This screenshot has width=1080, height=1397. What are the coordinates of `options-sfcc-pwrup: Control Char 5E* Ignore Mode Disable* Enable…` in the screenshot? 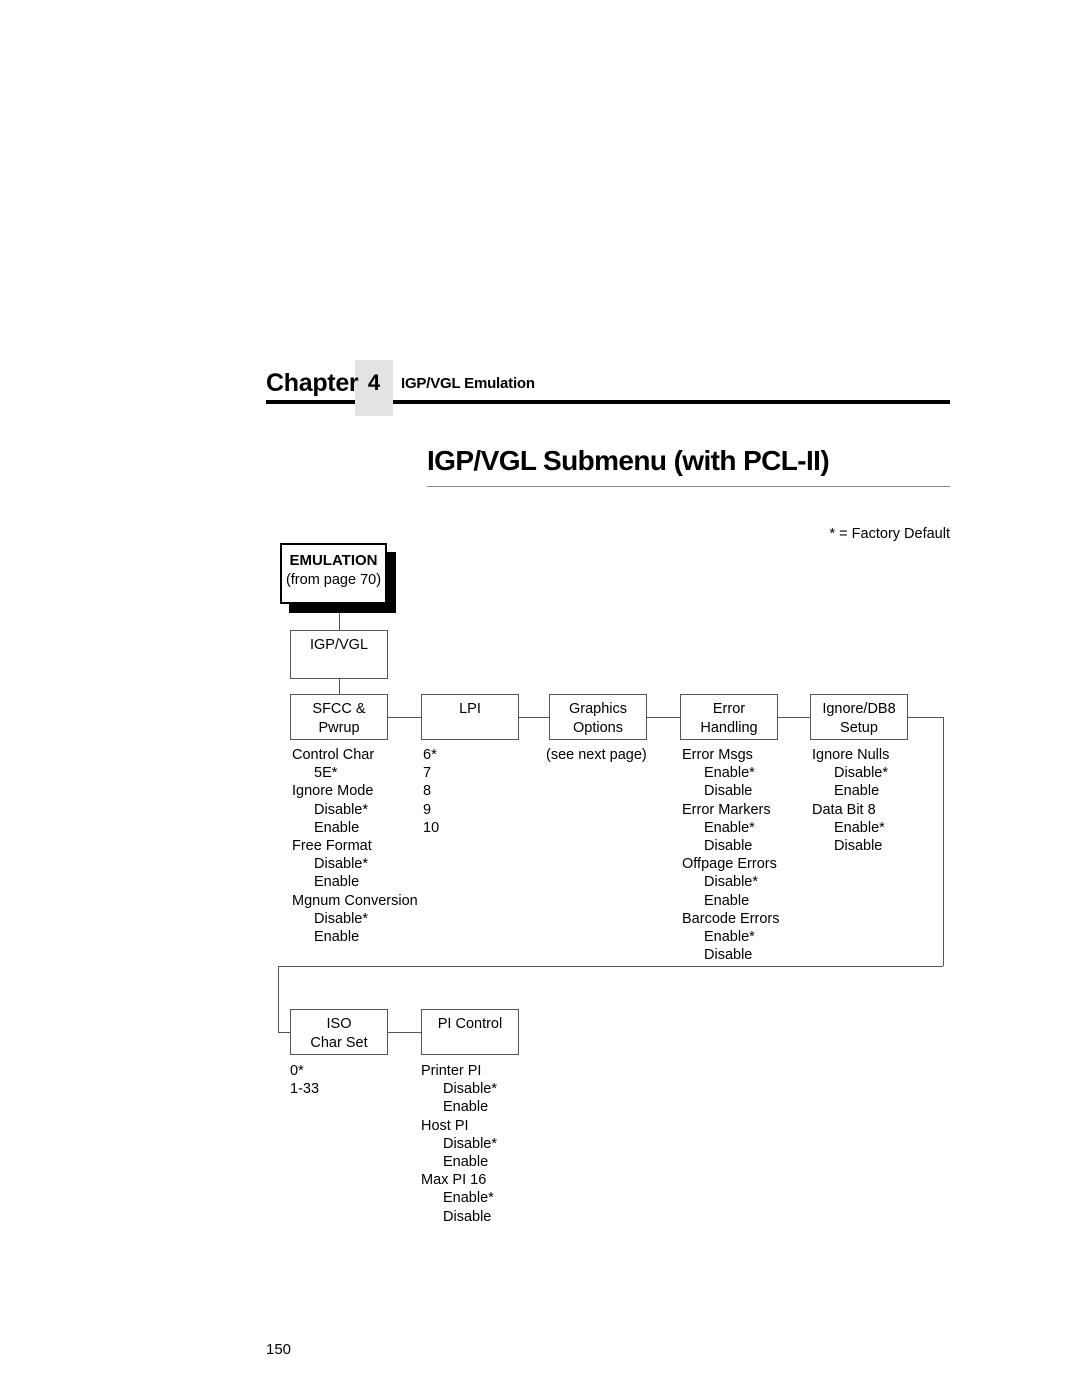 It's located at (355, 846).